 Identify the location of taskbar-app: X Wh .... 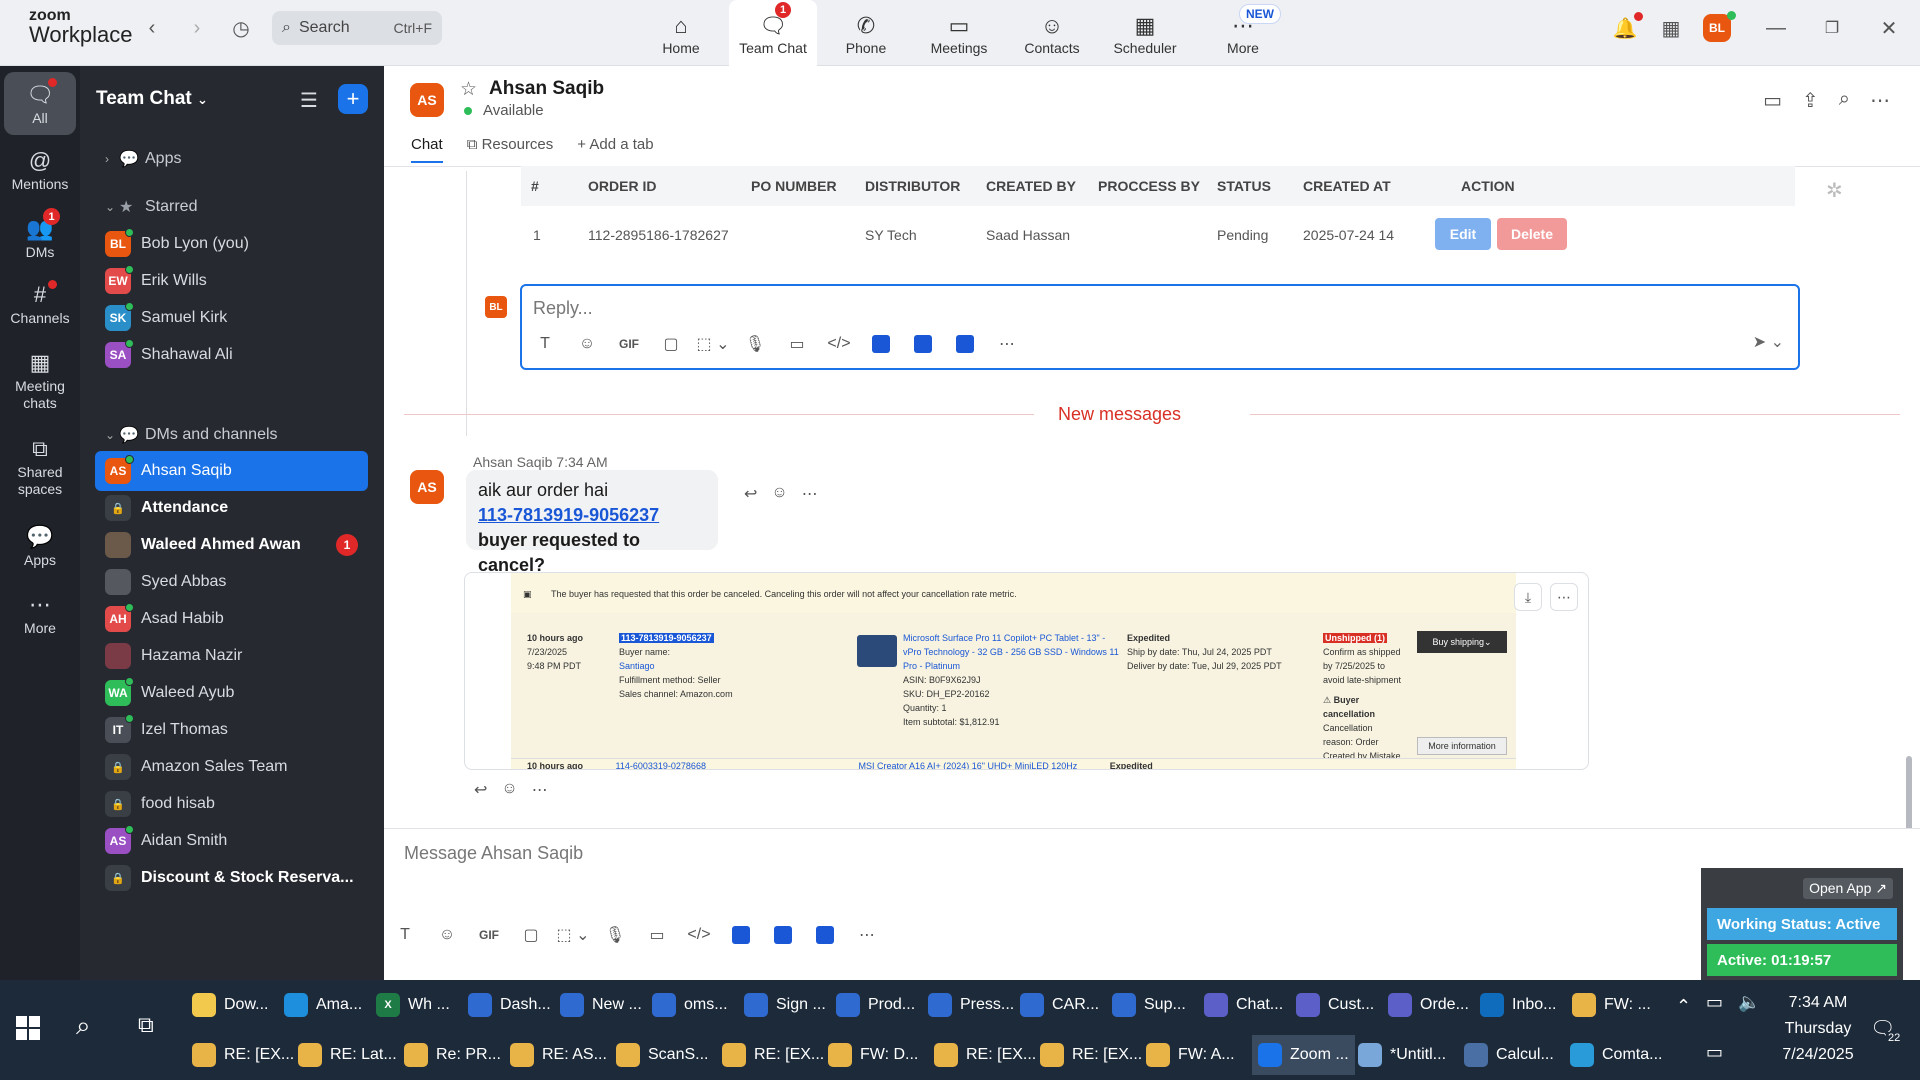
(413, 1005).